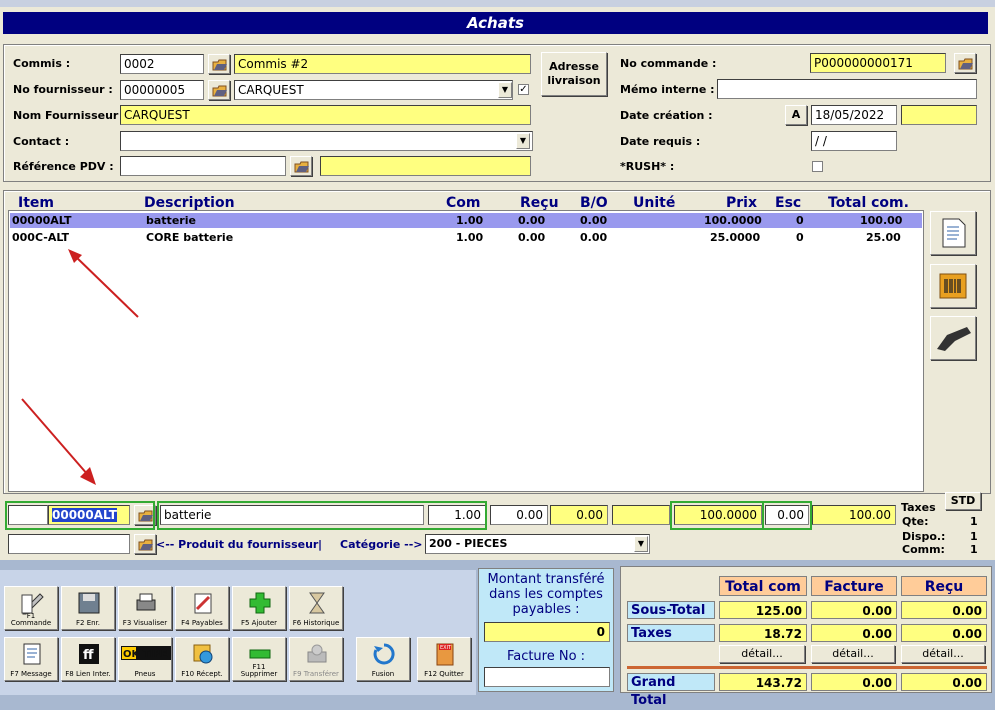  I want to click on no-commande-lookup-button, so click(965, 63).